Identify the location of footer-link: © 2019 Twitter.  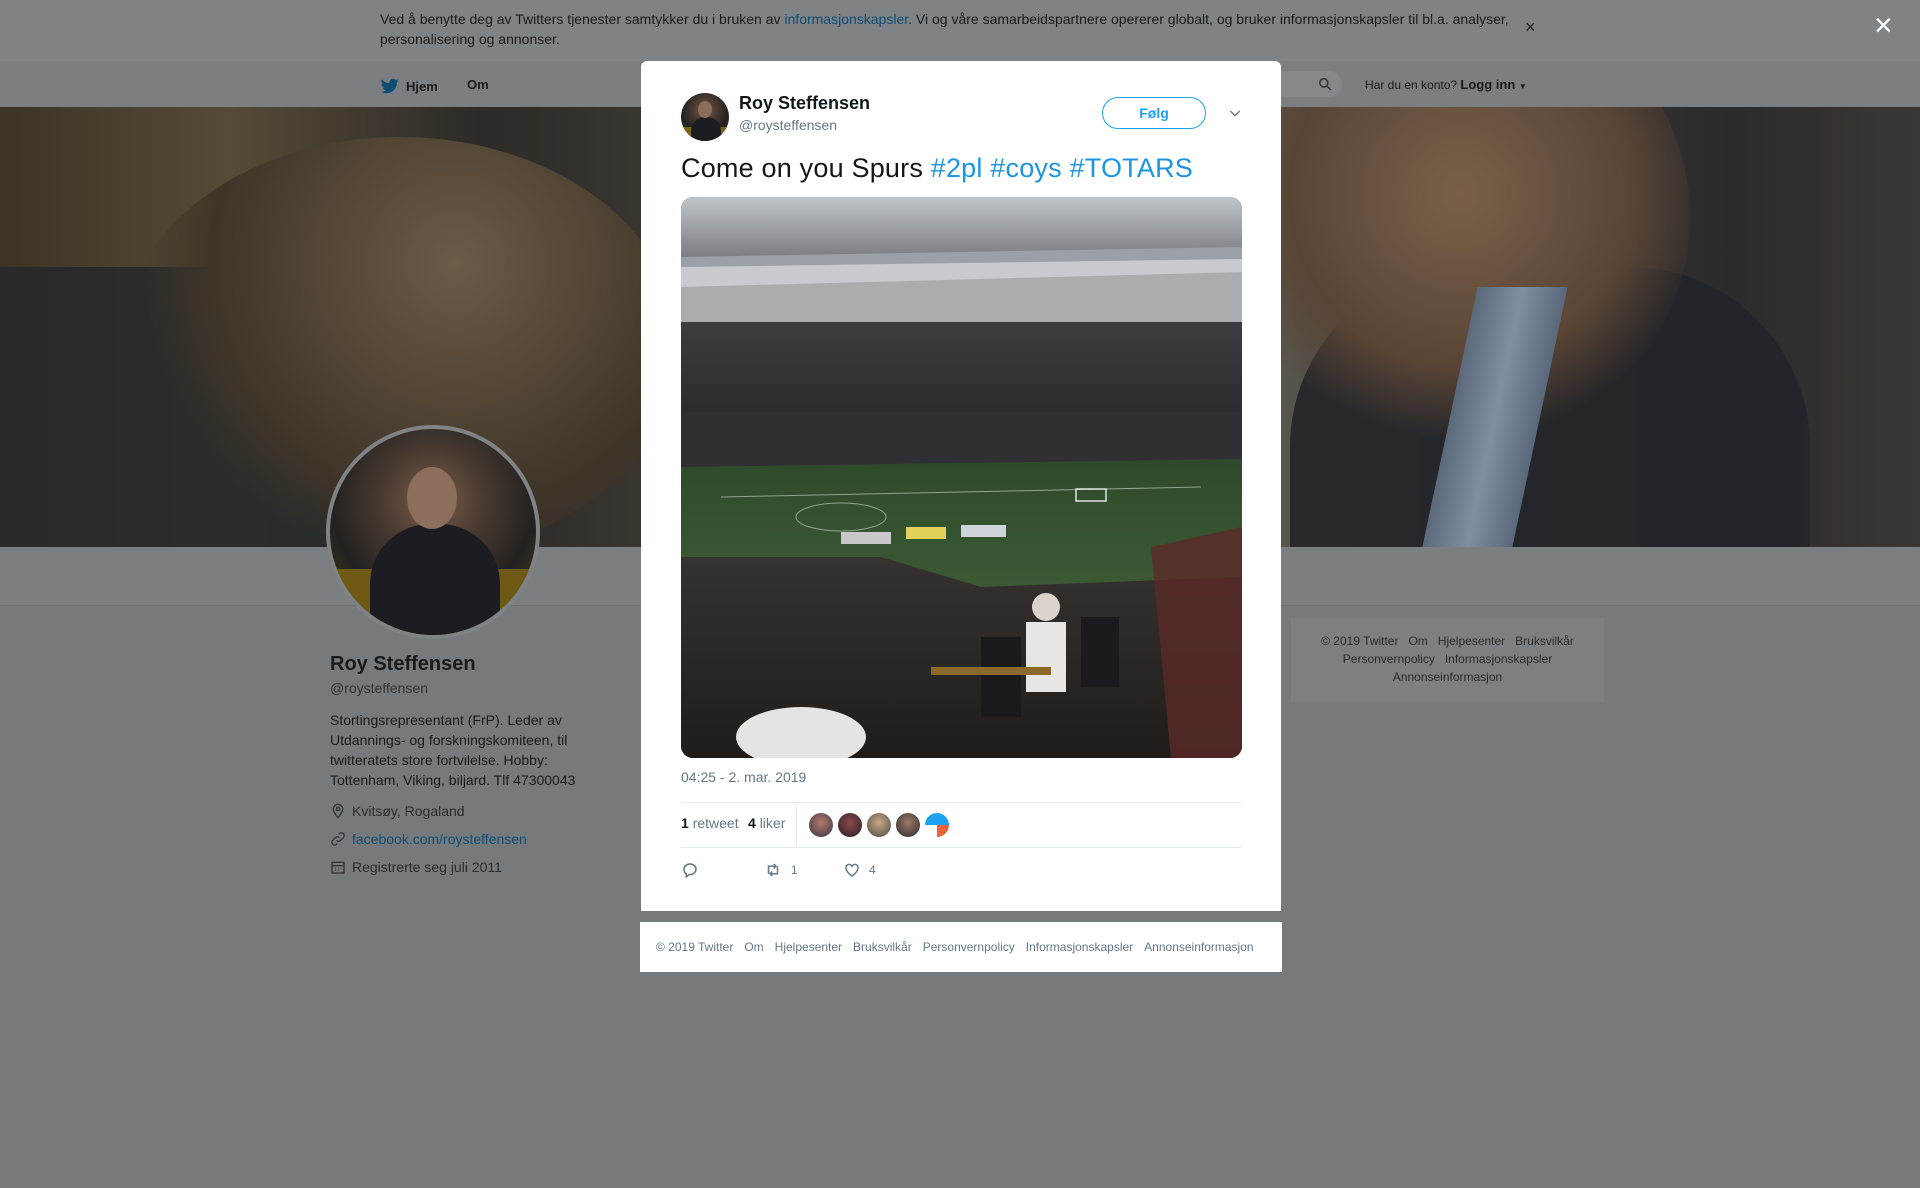
(694, 947).